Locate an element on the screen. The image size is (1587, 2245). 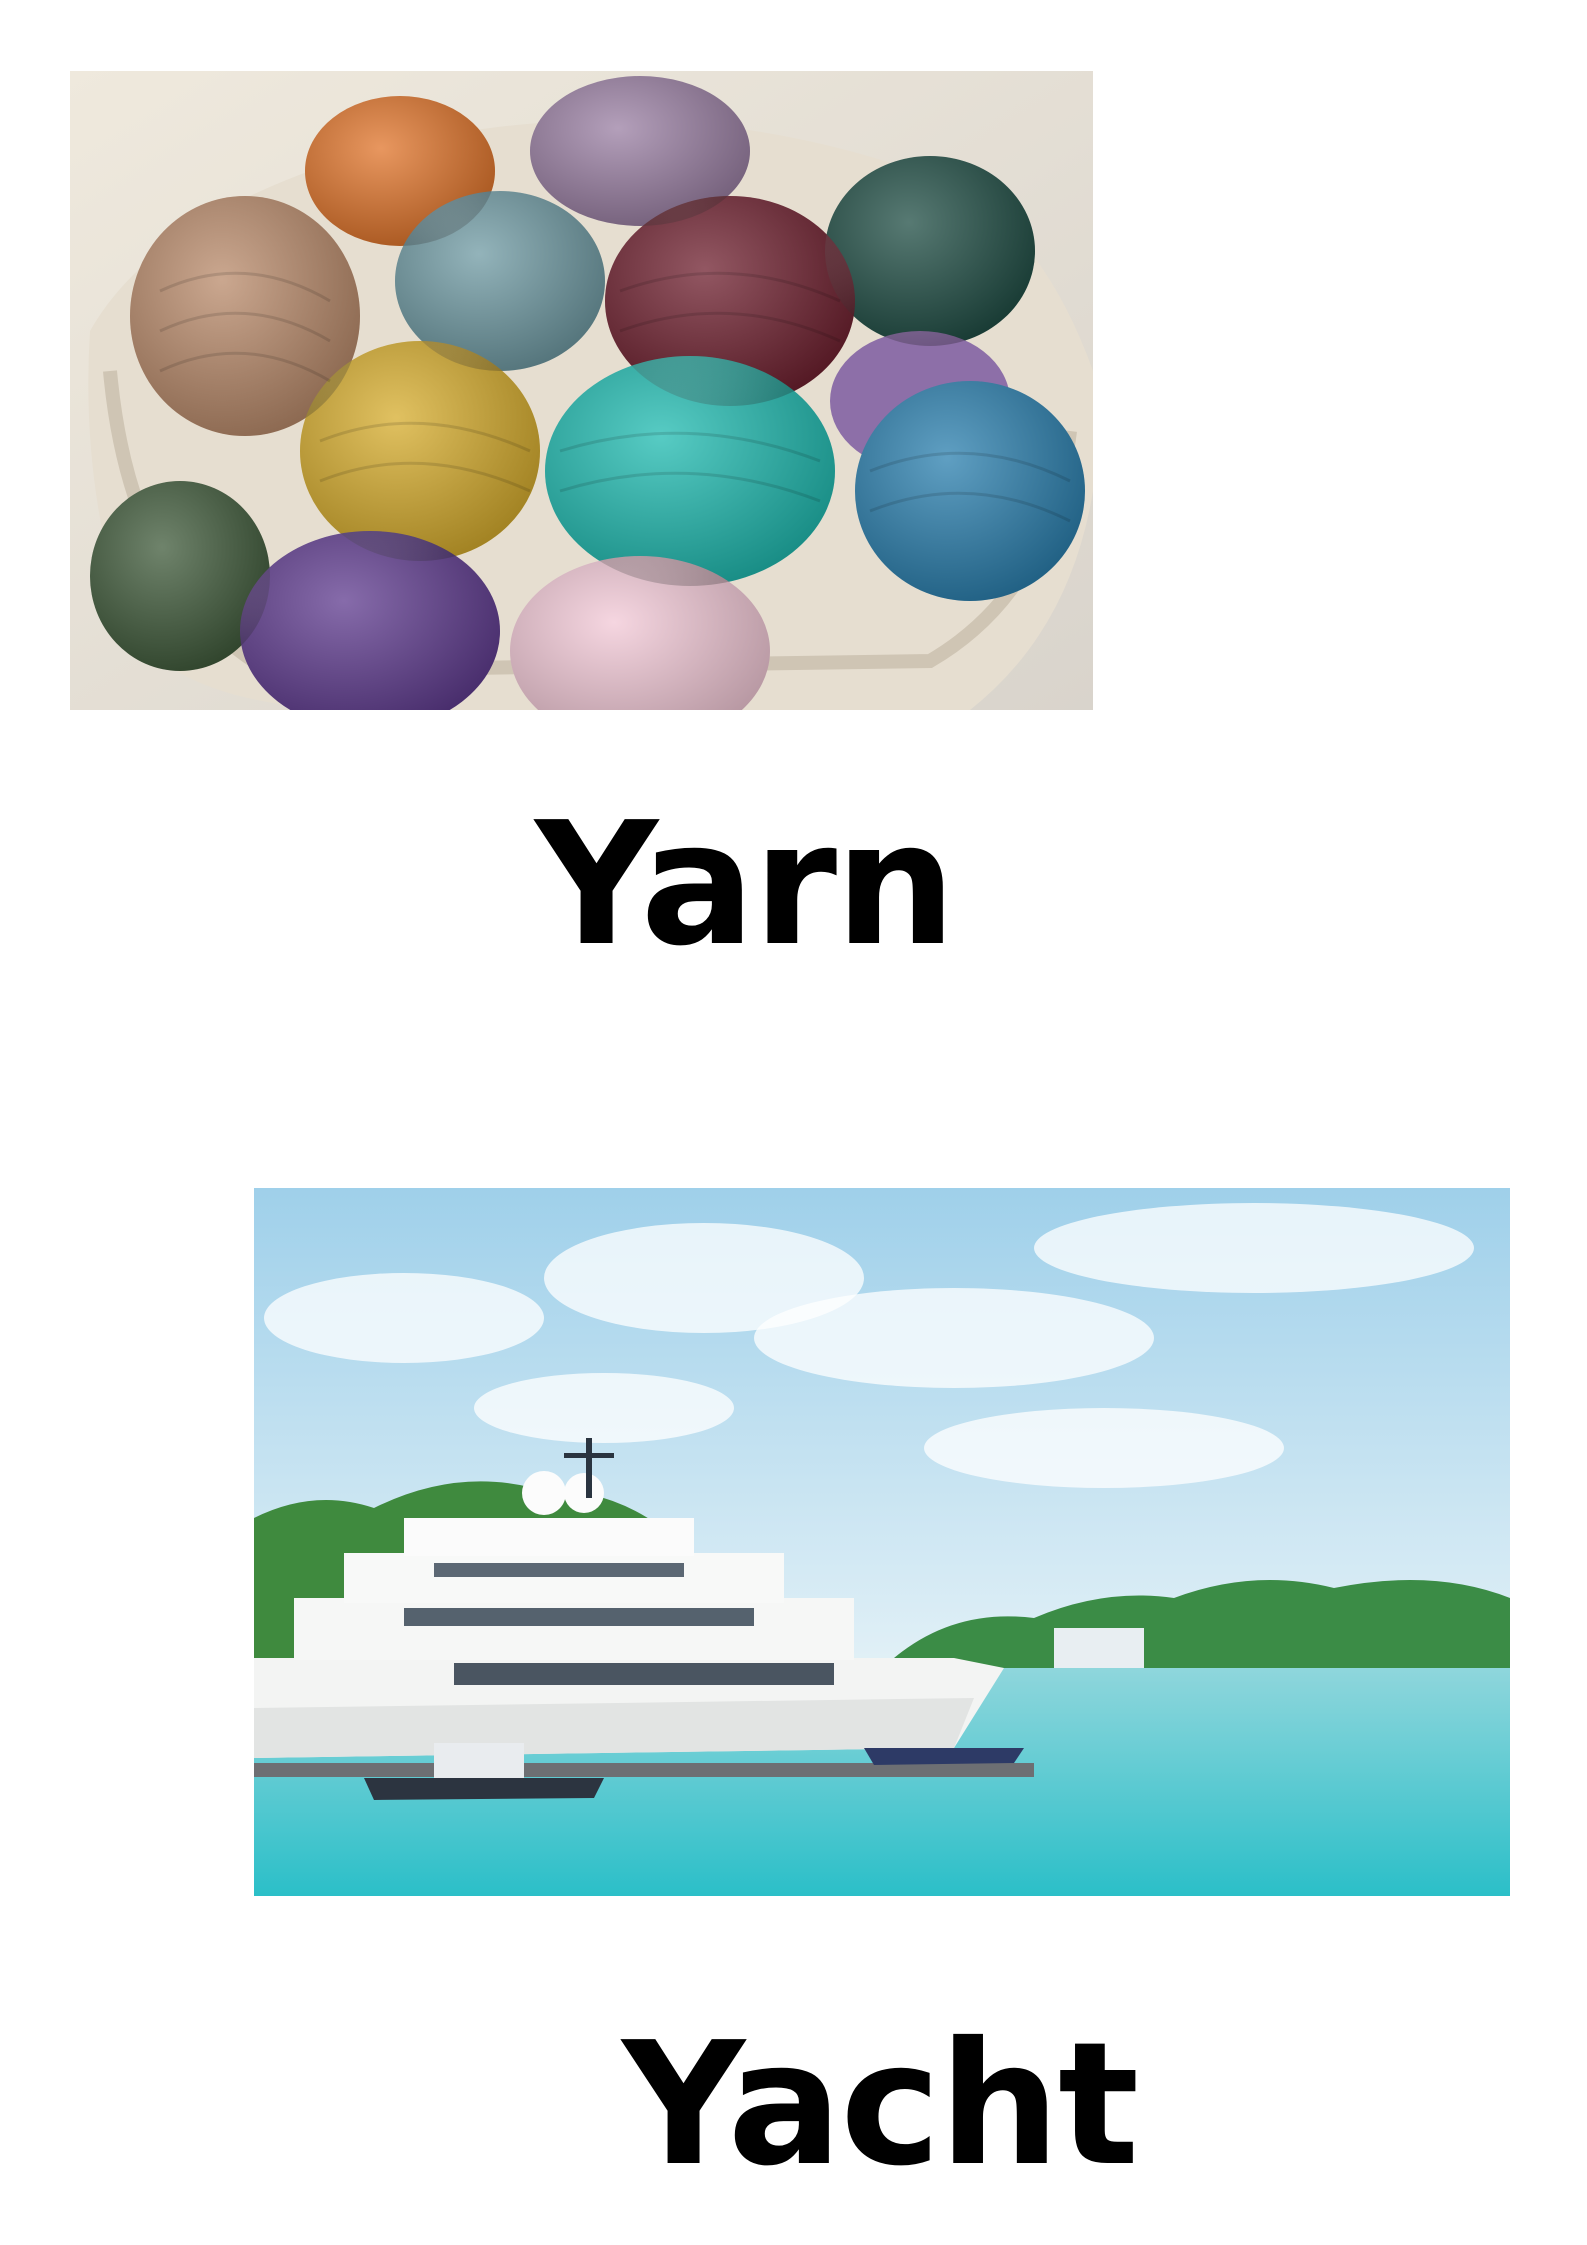
word-yarn: Yarn is located at coordinates (745, 885).